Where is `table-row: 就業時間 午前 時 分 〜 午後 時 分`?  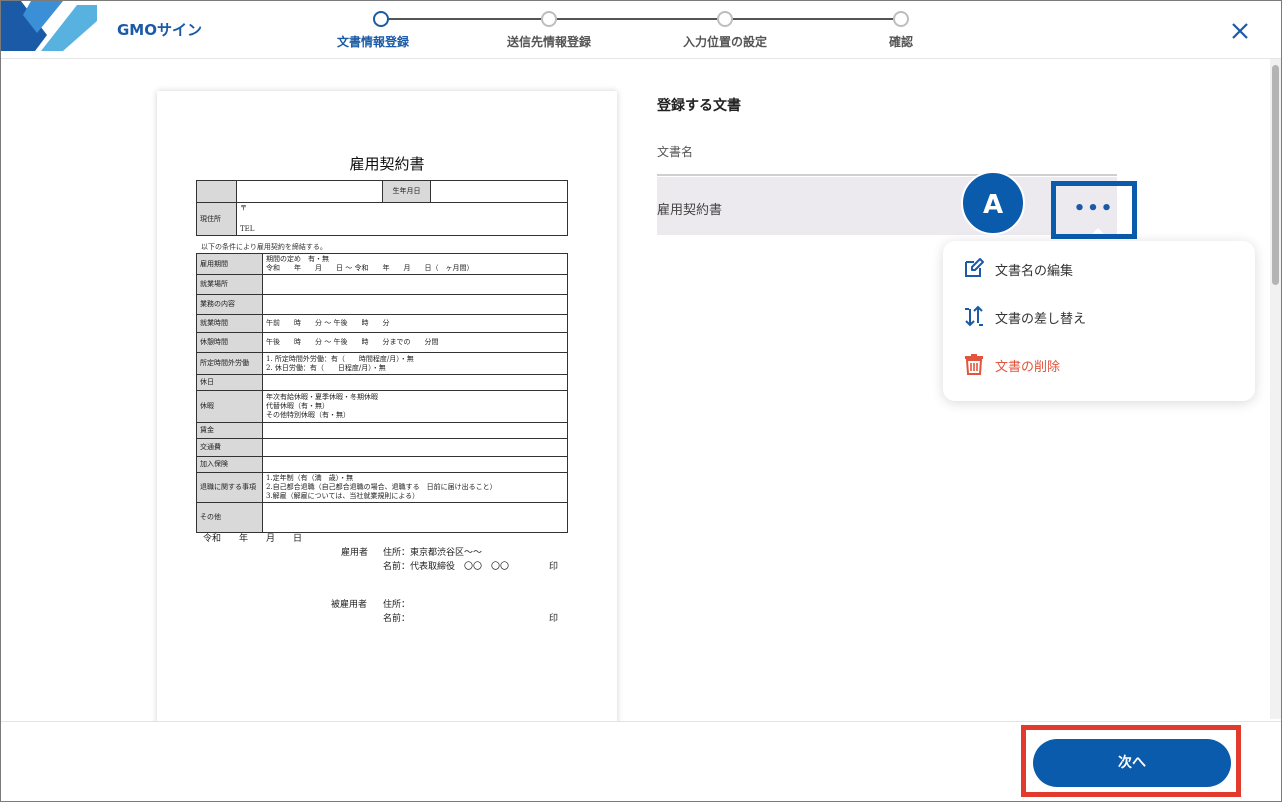 table-row: 就業時間 午前 時 分 〜 午後 時 分 is located at coordinates (382, 323).